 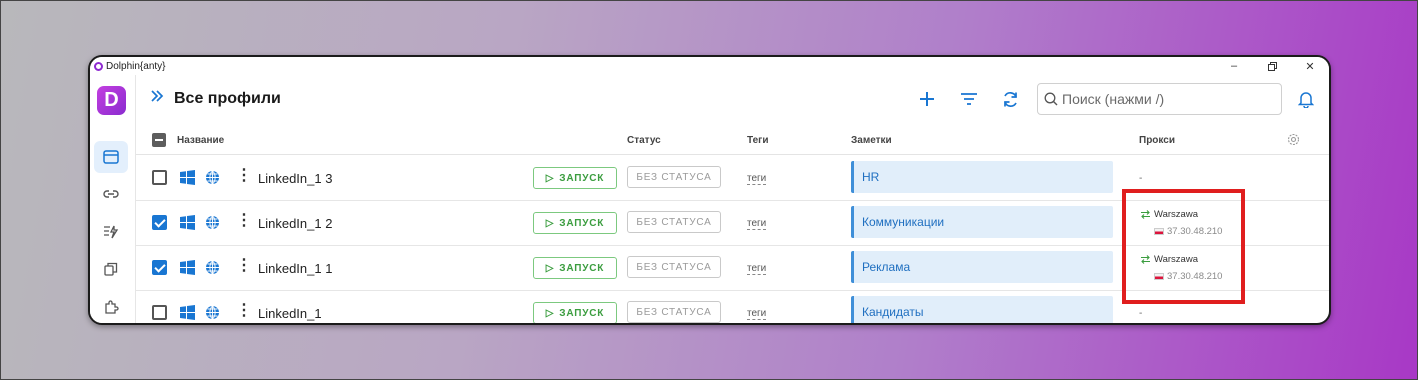 I want to click on sidebar-item-extensions, so click(x=111, y=307).